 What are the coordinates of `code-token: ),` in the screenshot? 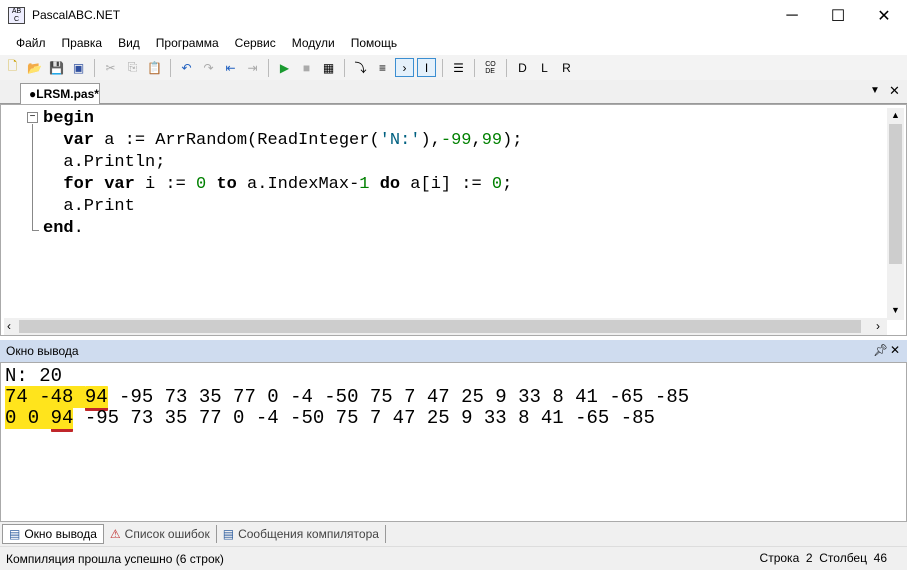 It's located at (430, 140).